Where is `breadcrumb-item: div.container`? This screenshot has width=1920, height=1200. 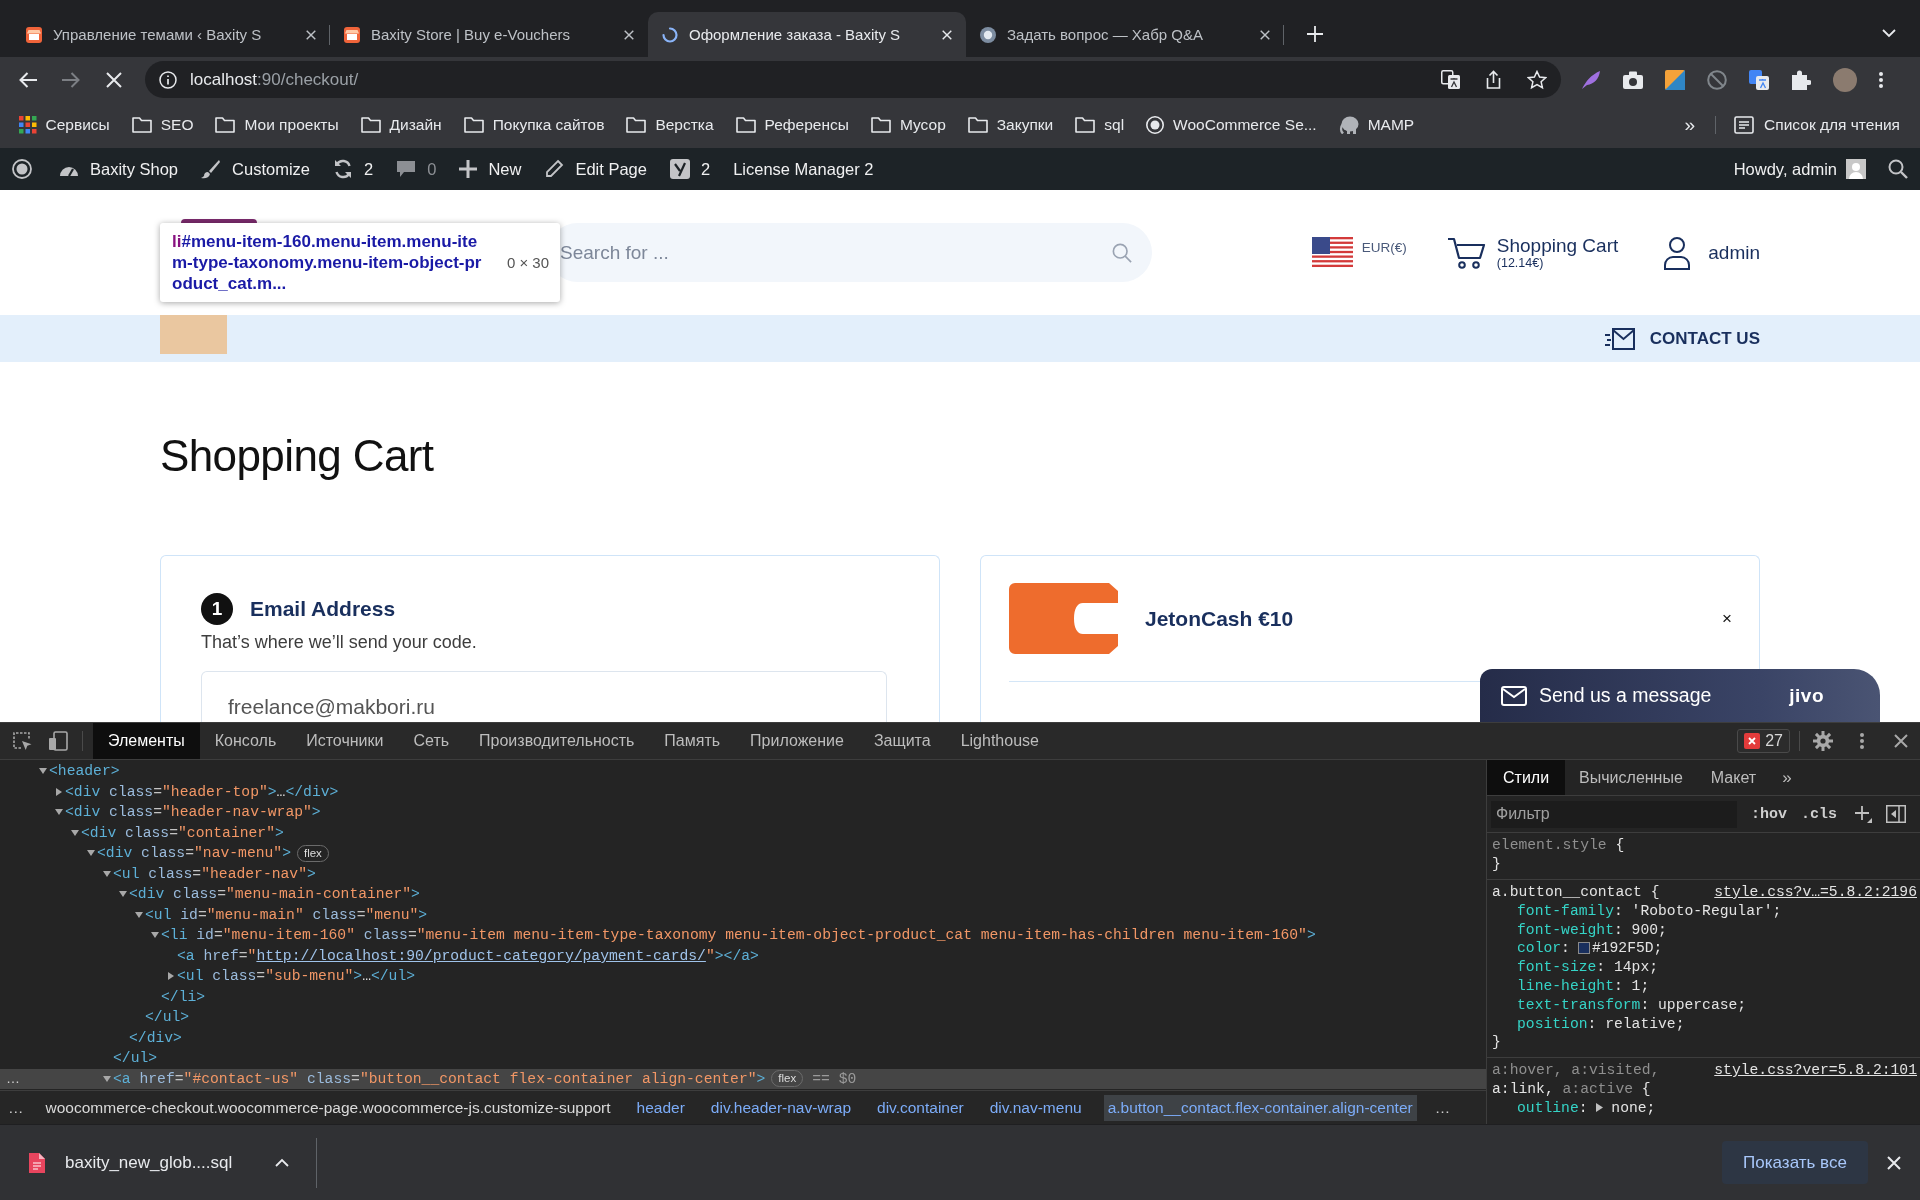
breadcrumb-item: div.container is located at coordinates (920, 1107).